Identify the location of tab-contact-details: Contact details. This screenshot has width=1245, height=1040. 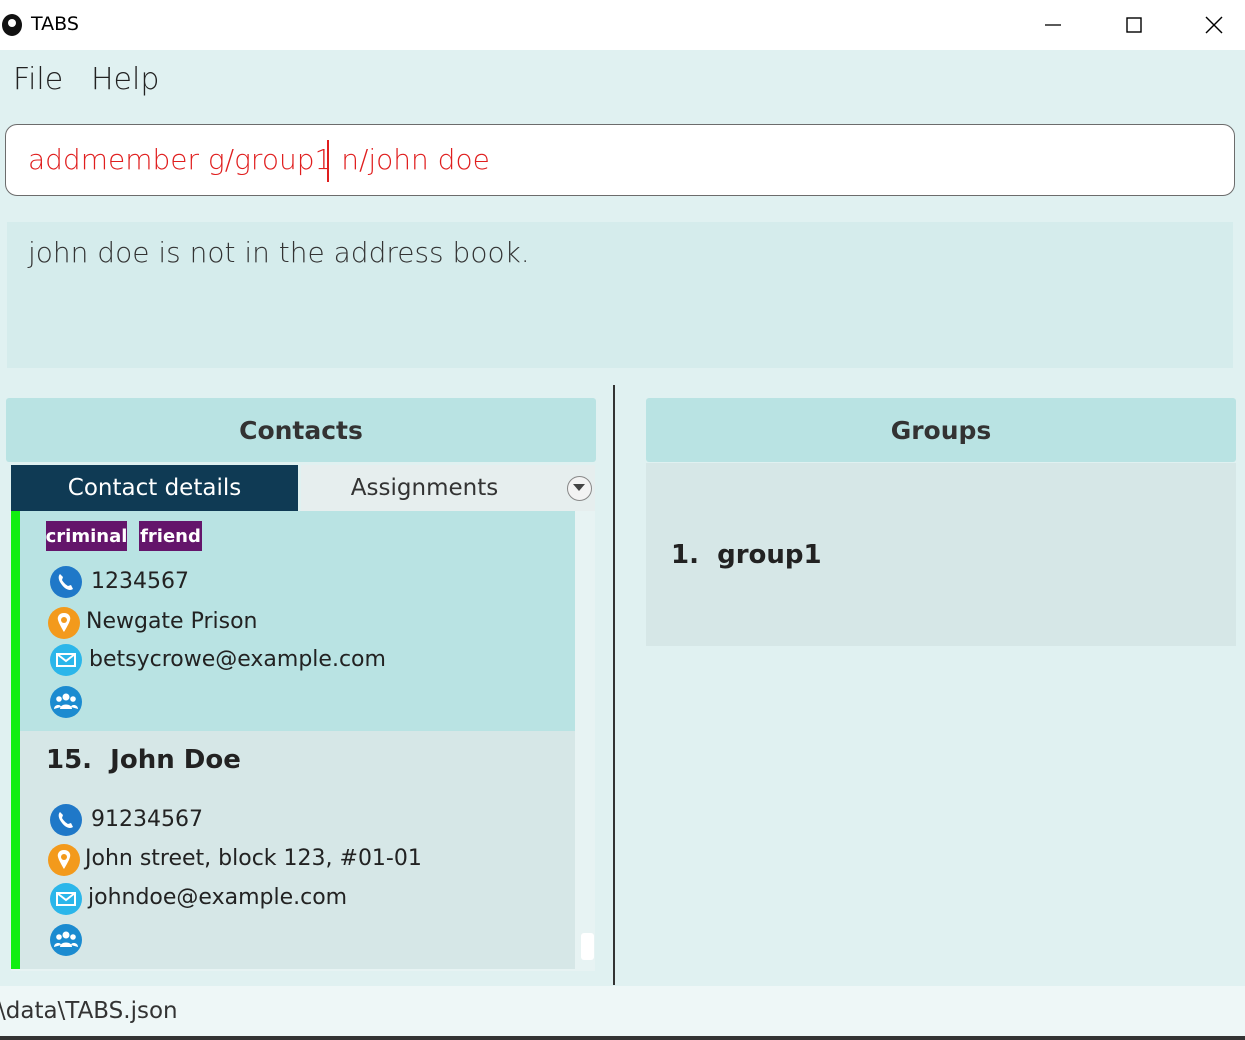
(154, 488).